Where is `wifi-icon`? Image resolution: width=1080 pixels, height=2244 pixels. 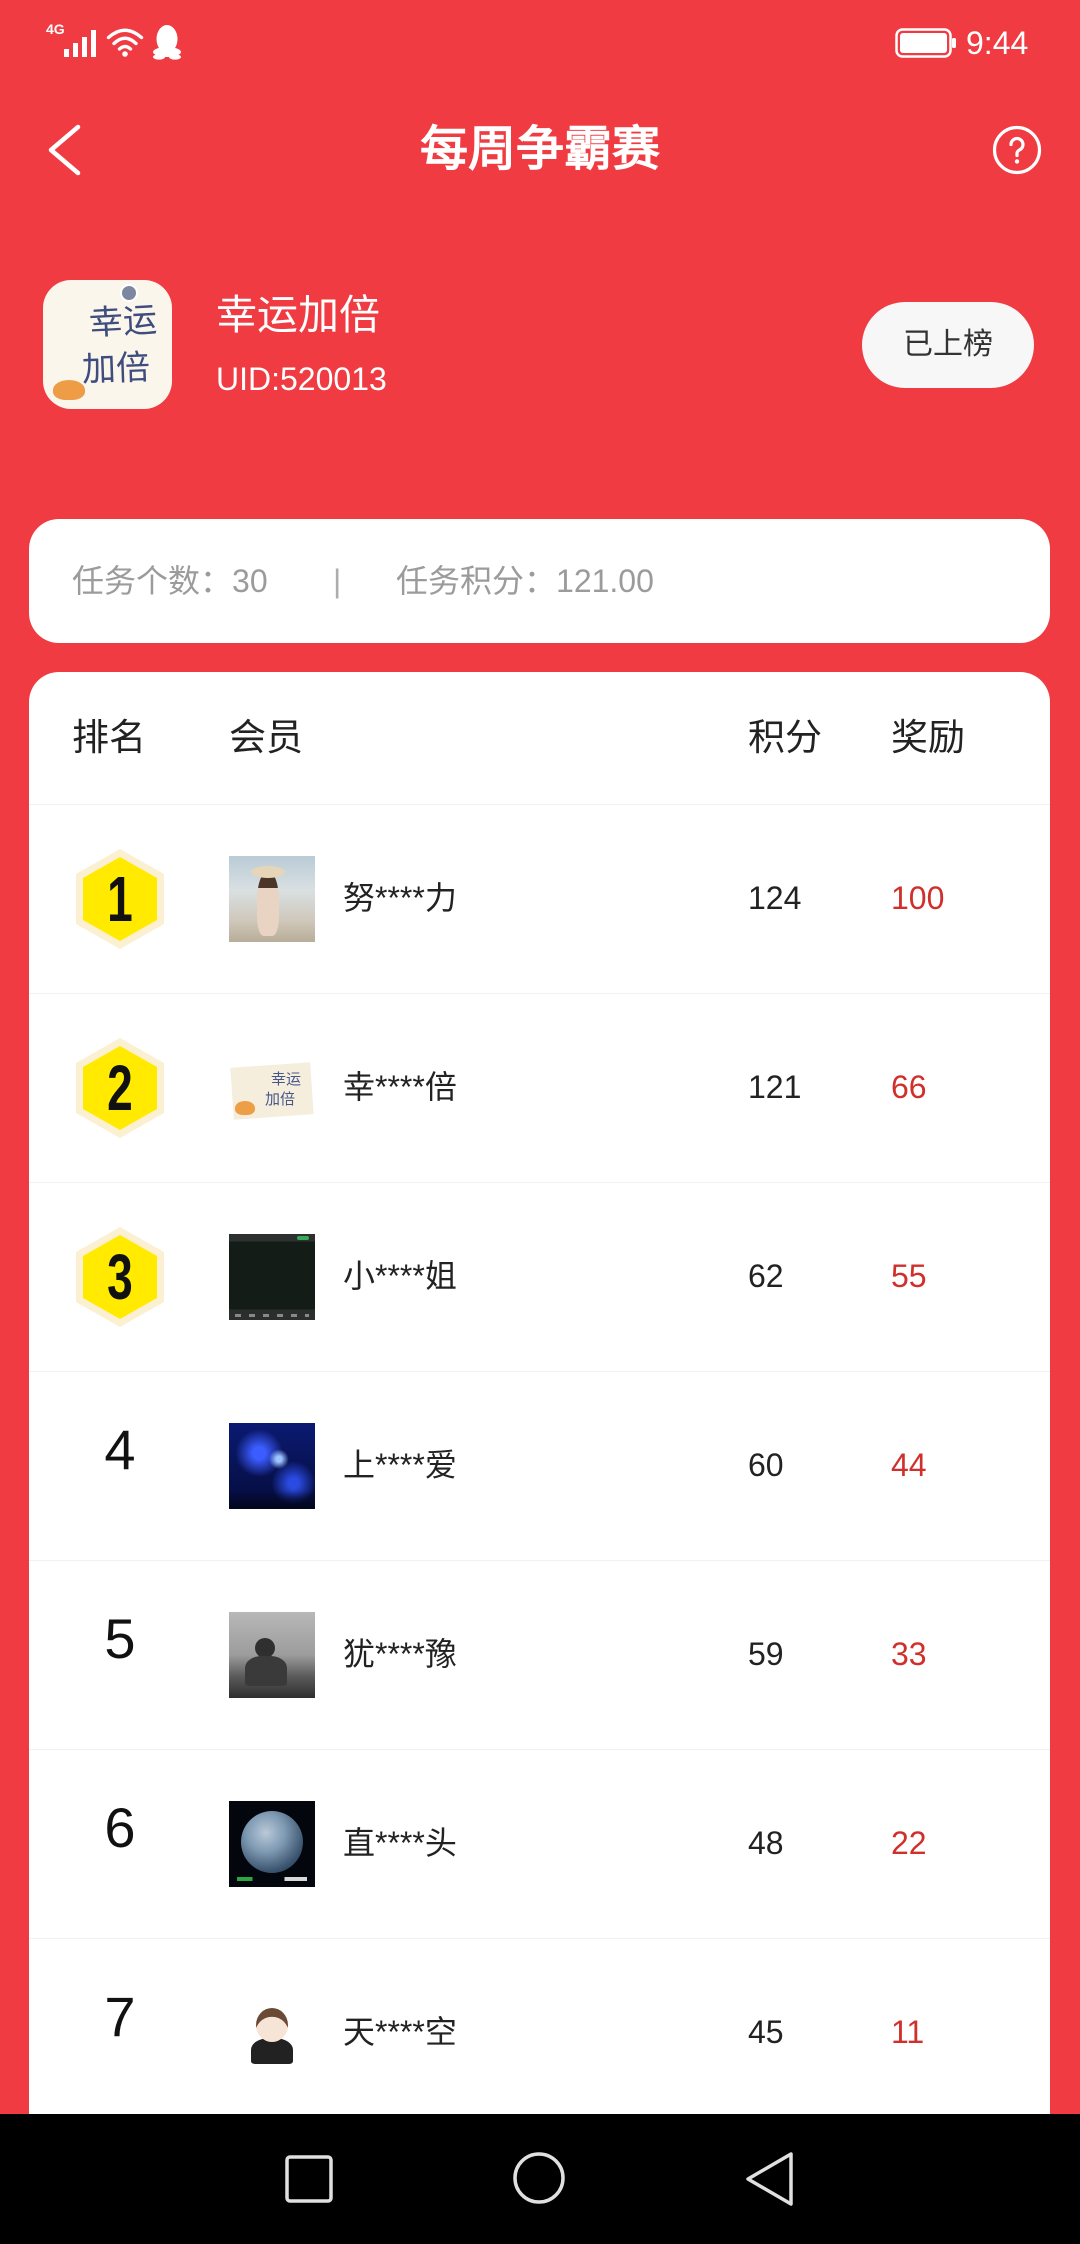
wifi-icon is located at coordinates (125, 42).